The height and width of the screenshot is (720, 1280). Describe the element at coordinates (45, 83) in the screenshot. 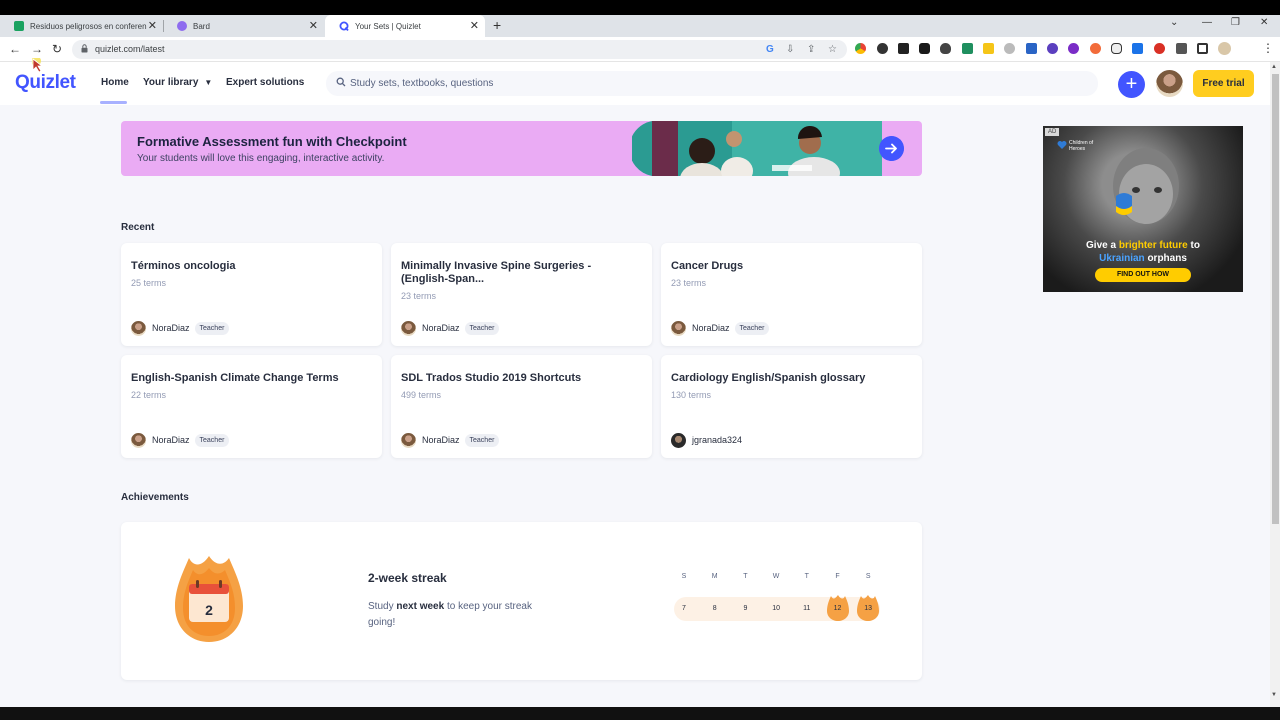

I see `quizlet-logo: Quizlet` at that location.